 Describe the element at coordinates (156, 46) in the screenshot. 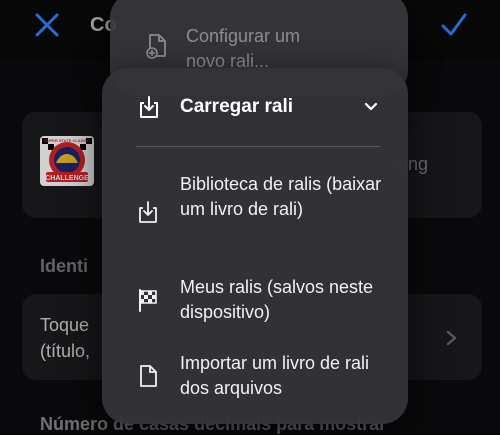

I see `document-plus-icon` at that location.